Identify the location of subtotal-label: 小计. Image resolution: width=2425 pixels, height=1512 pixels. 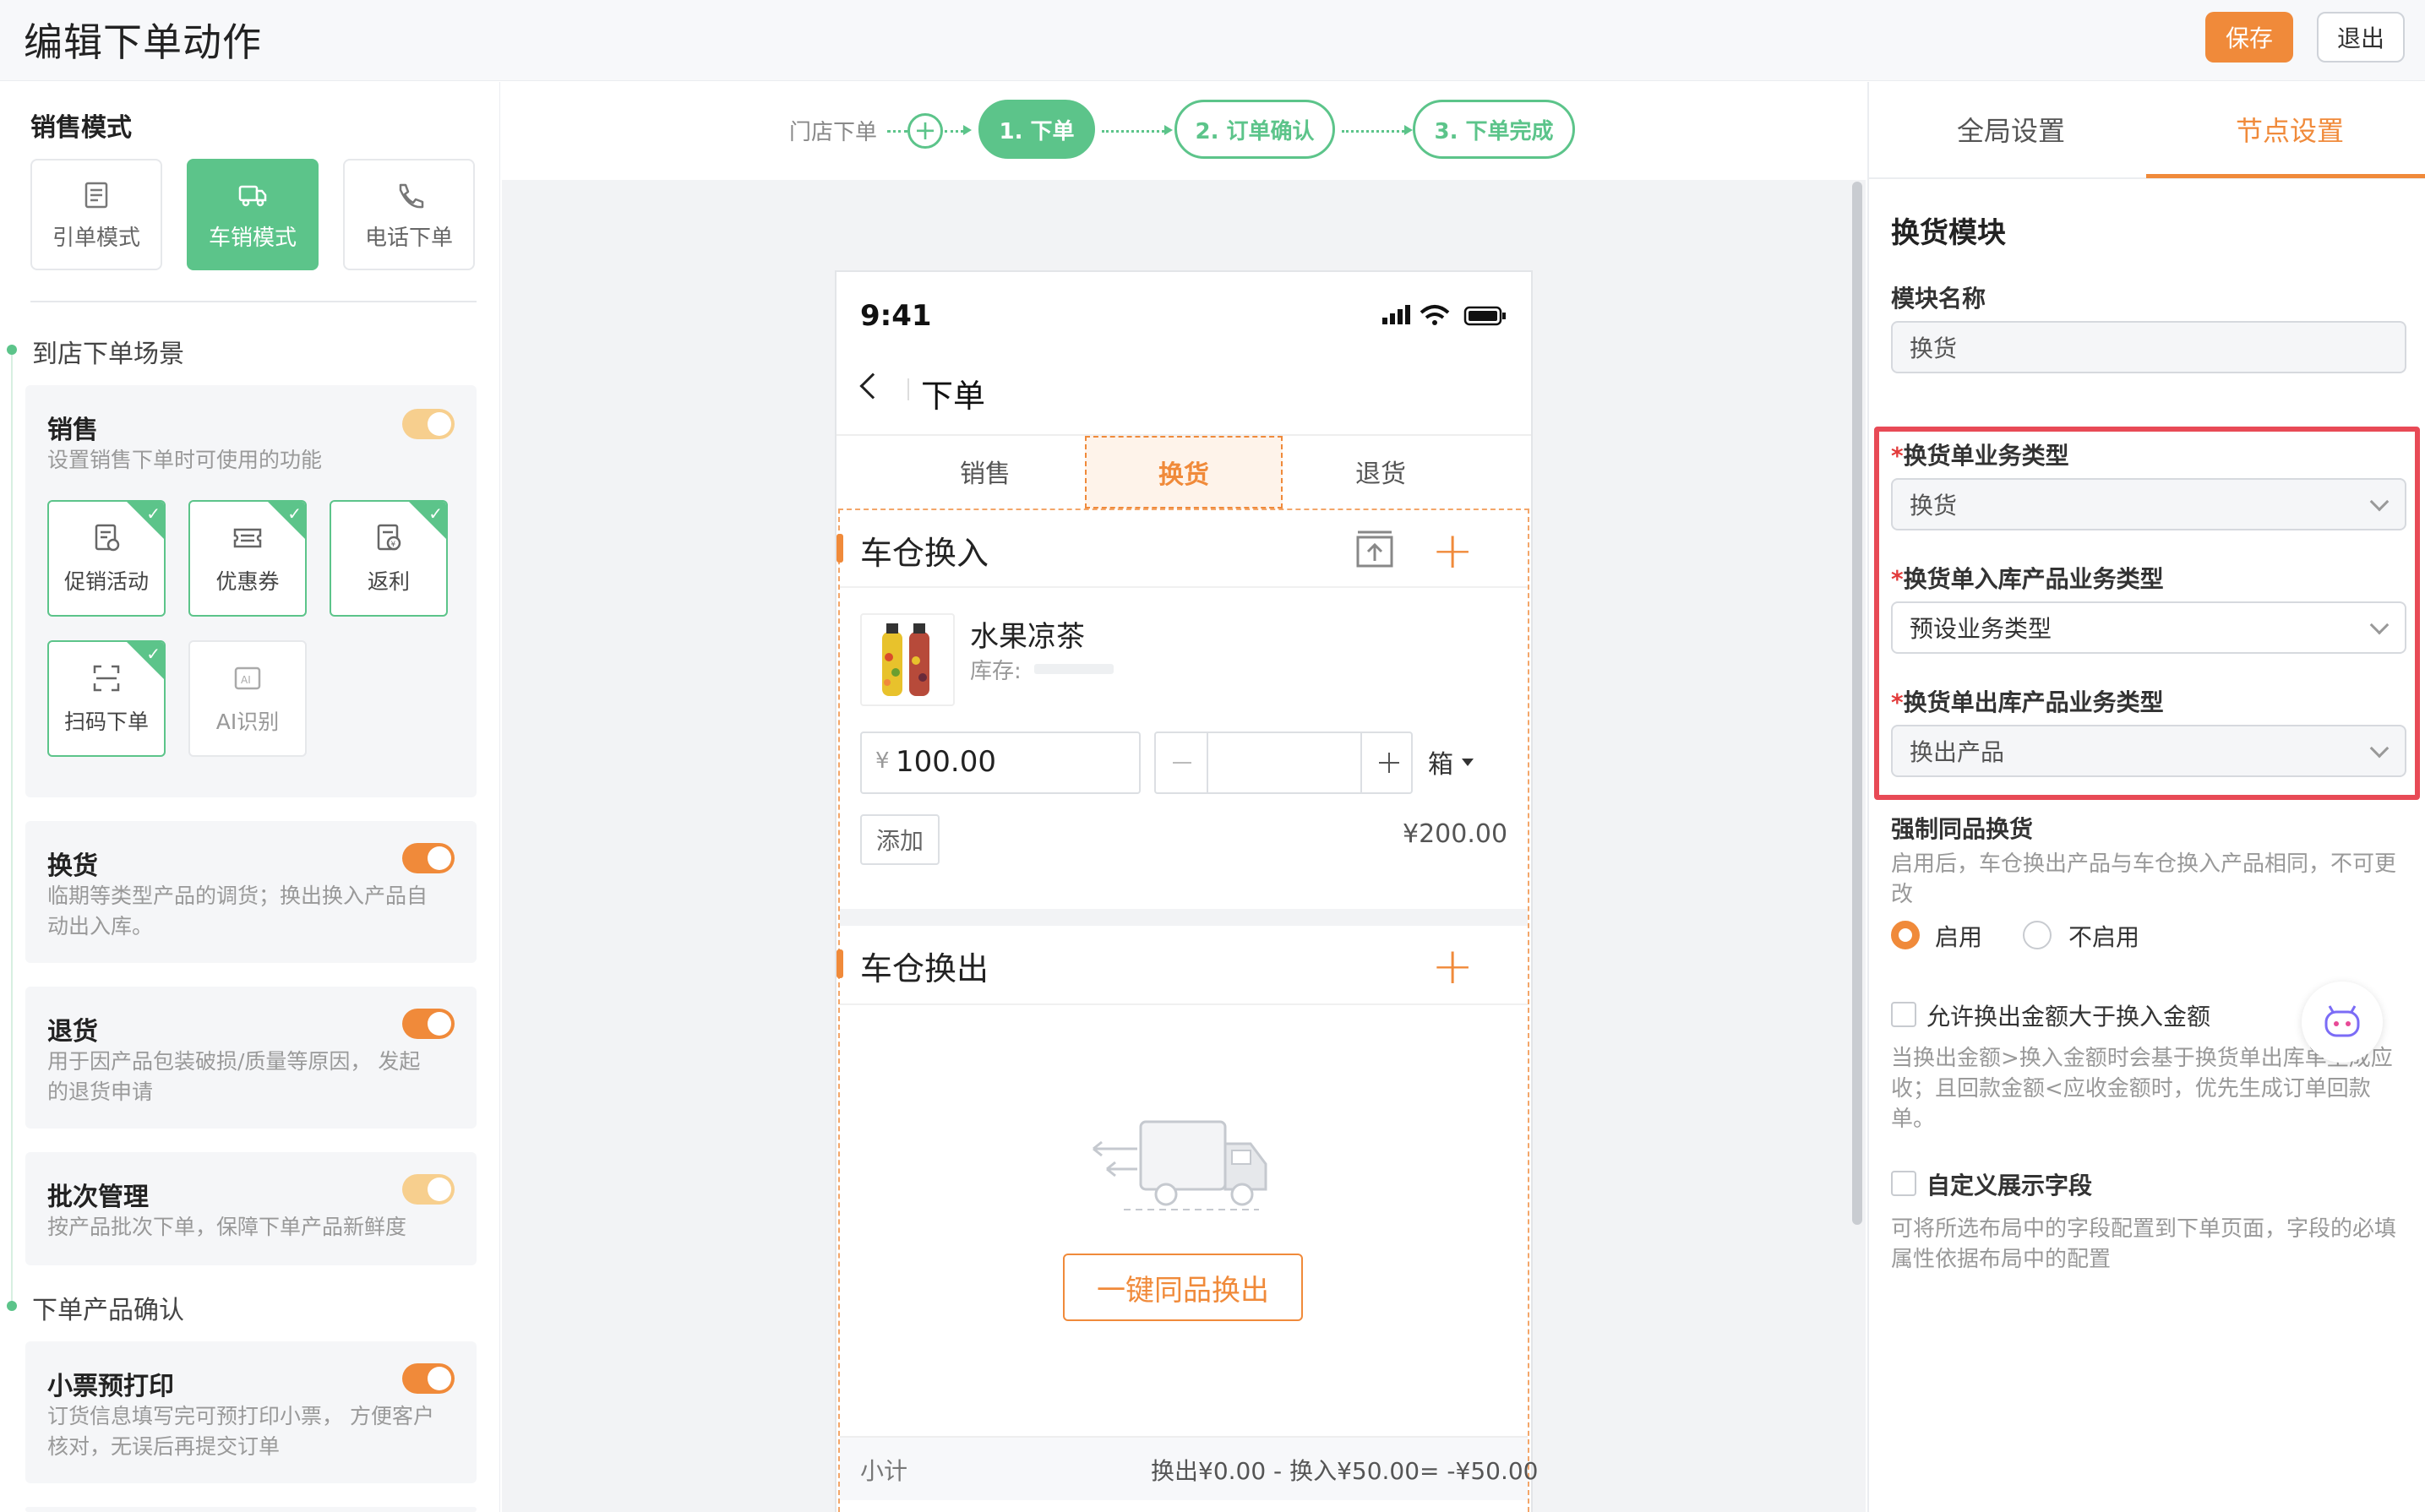
(884, 1471).